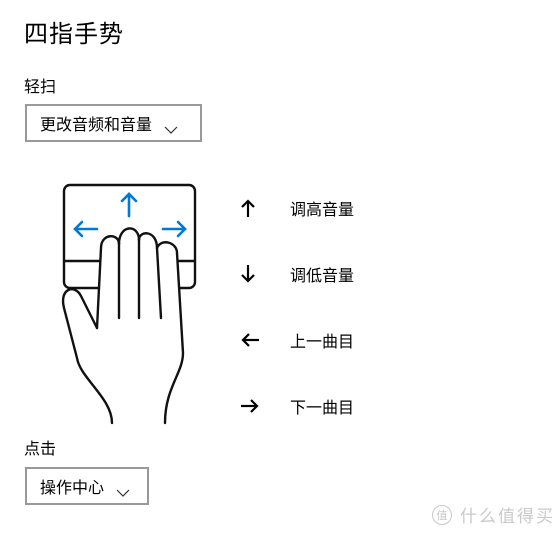 This screenshot has height=536, width=558. I want to click on watermark: 值 什么值得买, so click(493, 514).